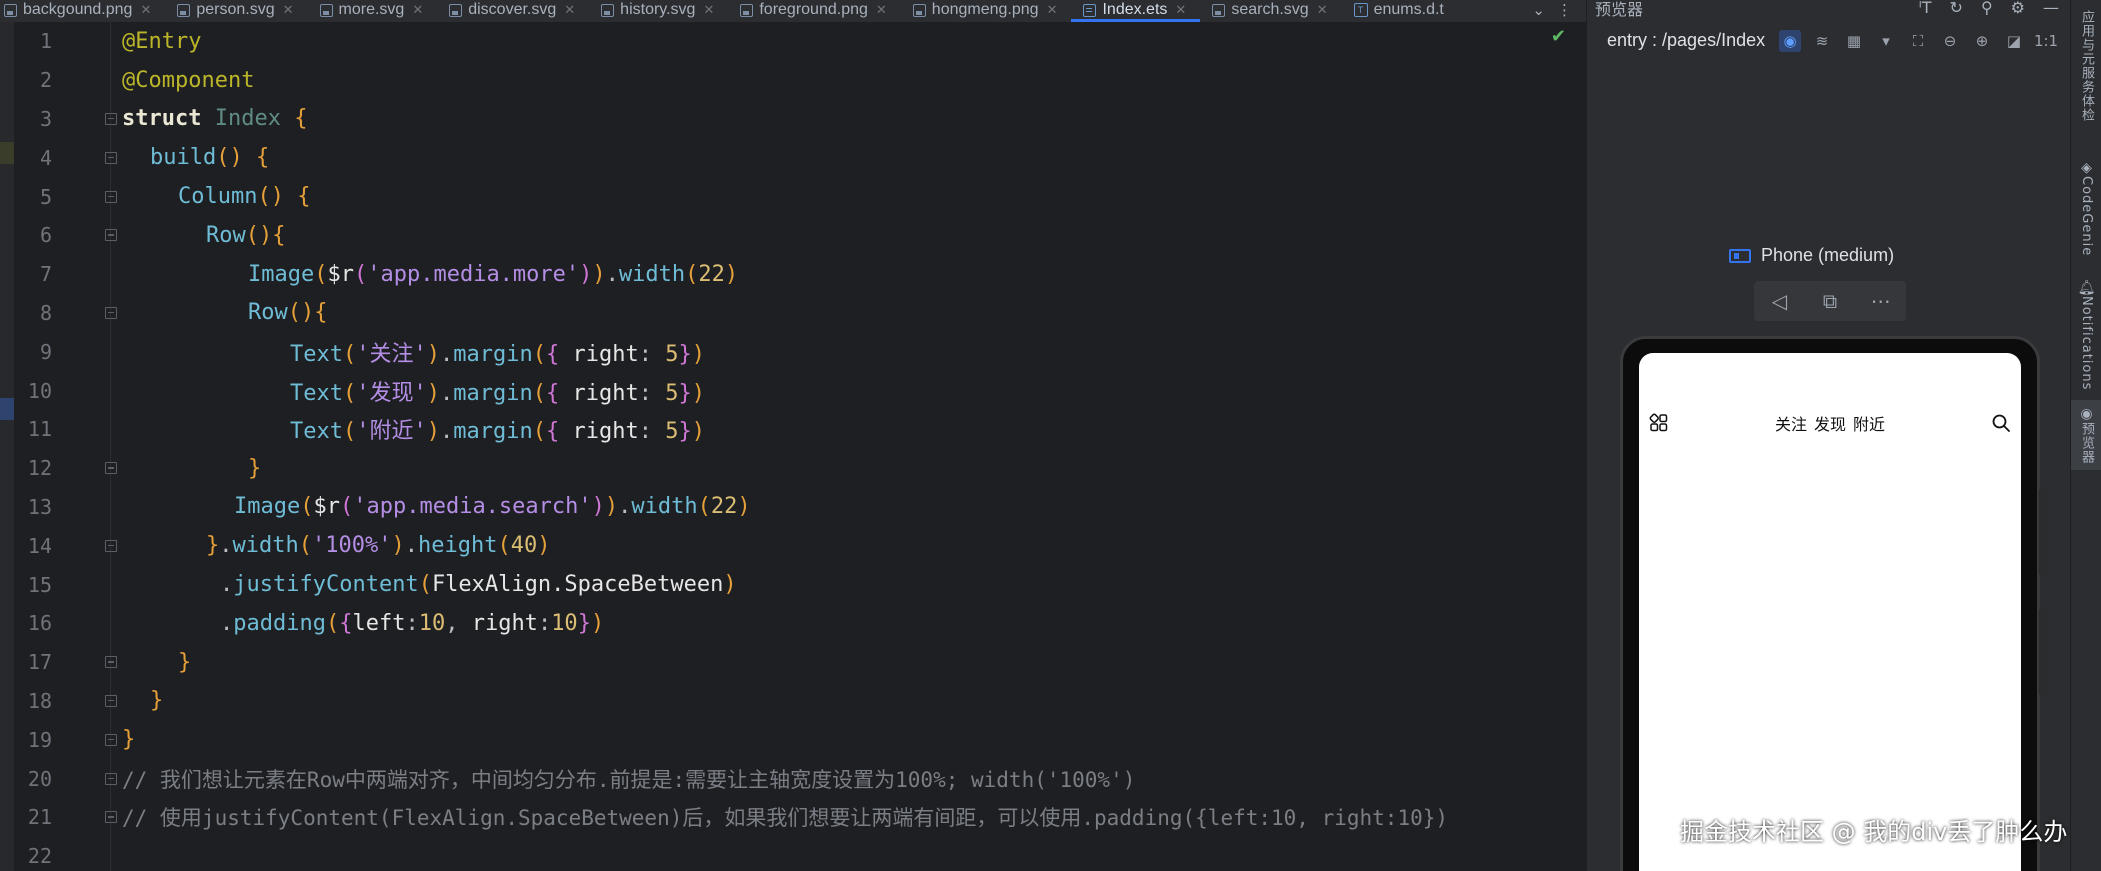 This screenshot has height=871, width=2101. What do you see at coordinates (2086, 443) in the screenshot?
I see `tool-label: 预览器` at bounding box center [2086, 443].